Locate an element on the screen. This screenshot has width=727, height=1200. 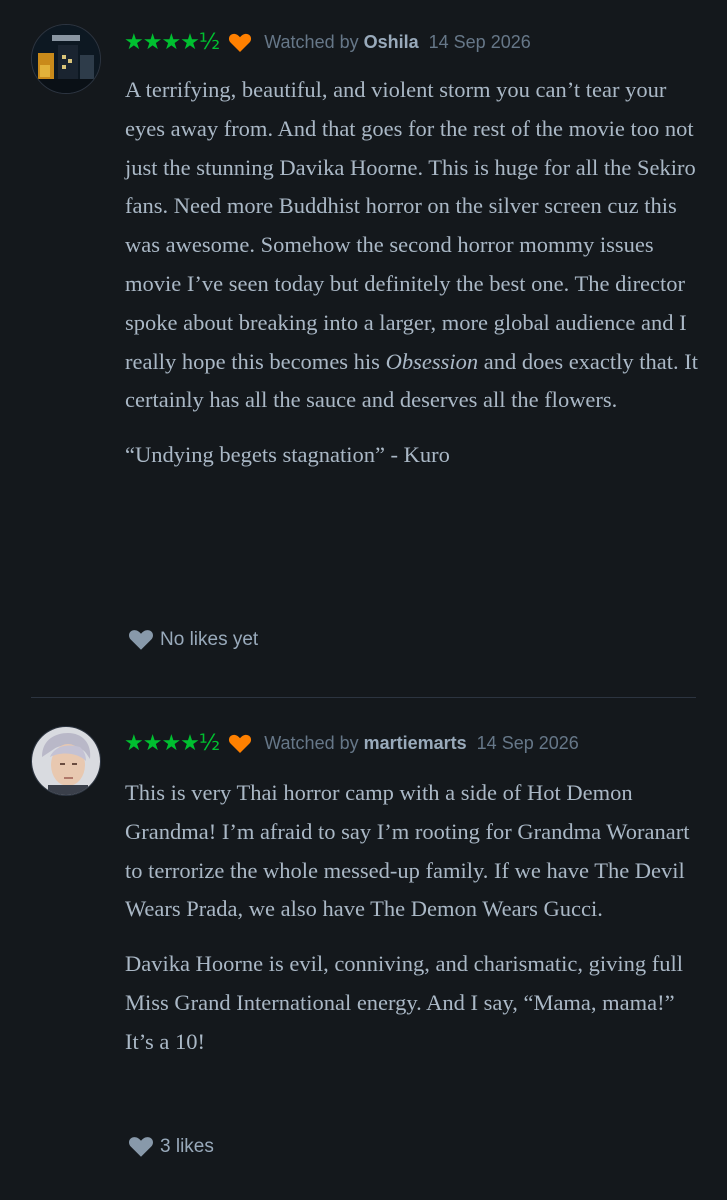
review-meta: ★★★★½ Watched by martiemarts 14 Sep 2026 is located at coordinates (351, 743).